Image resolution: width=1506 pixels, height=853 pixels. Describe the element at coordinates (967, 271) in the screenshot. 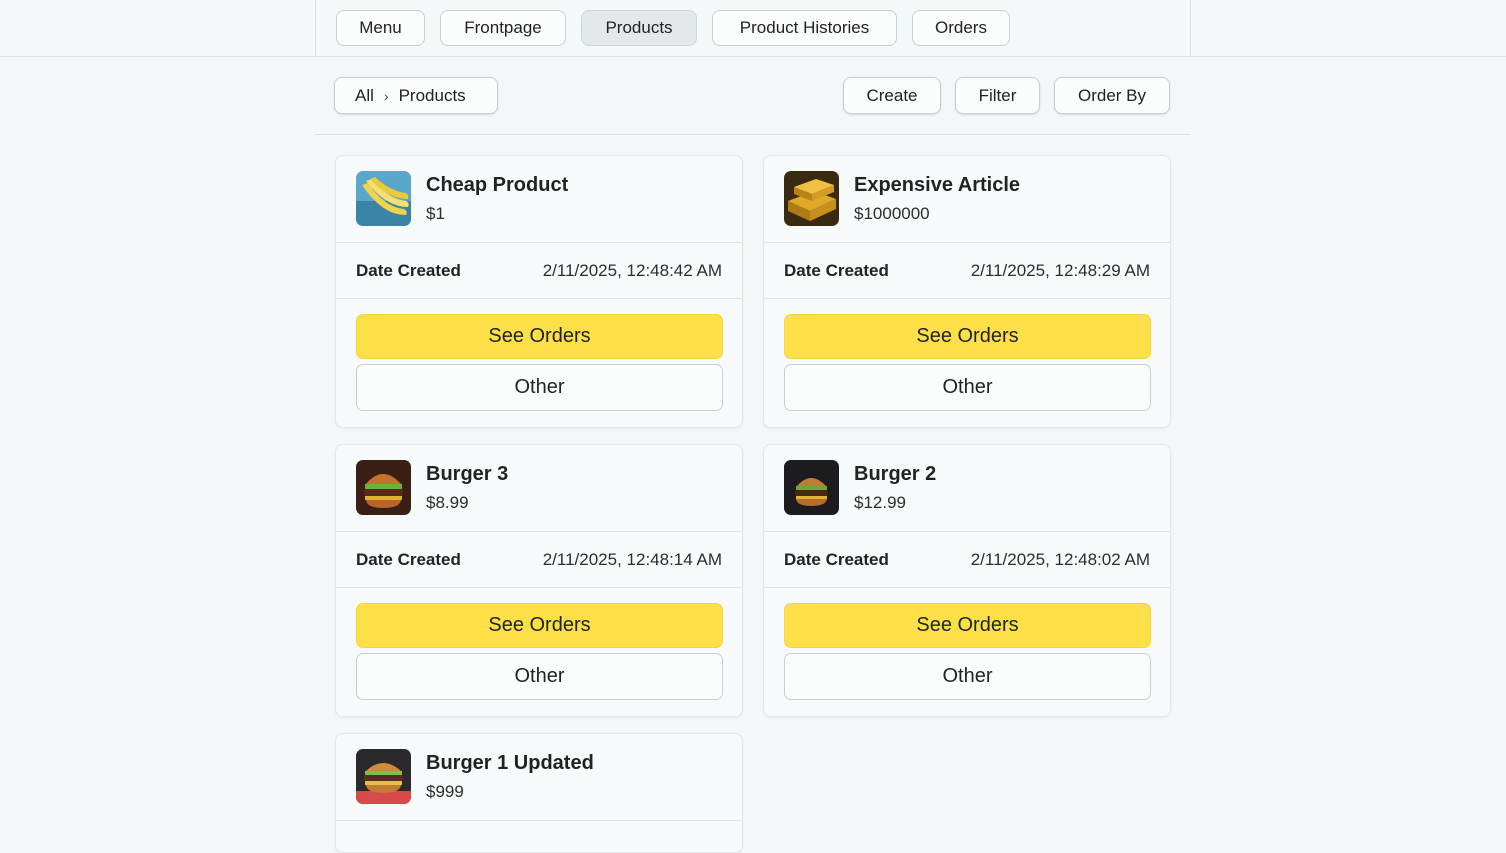

I see `date-created-row: Date Created 2/11/2025, 12:48:29 AM` at that location.